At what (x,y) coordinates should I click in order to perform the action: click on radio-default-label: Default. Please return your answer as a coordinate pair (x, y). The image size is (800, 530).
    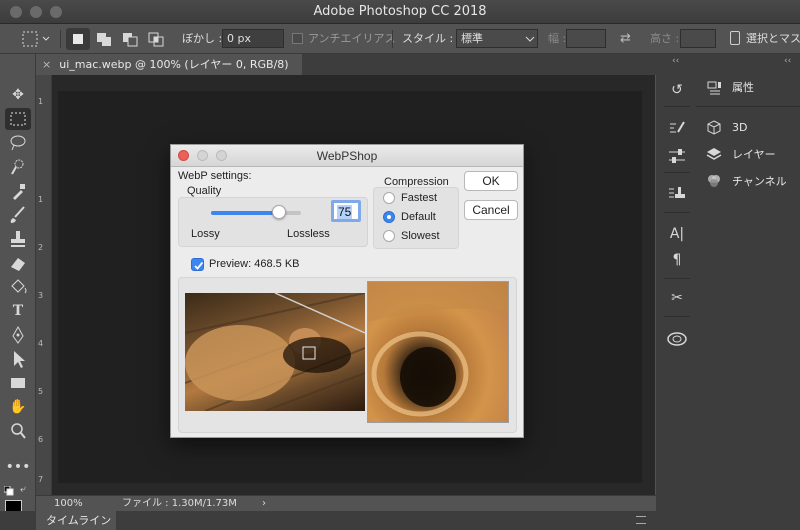
    Looking at the image, I should click on (418, 217).